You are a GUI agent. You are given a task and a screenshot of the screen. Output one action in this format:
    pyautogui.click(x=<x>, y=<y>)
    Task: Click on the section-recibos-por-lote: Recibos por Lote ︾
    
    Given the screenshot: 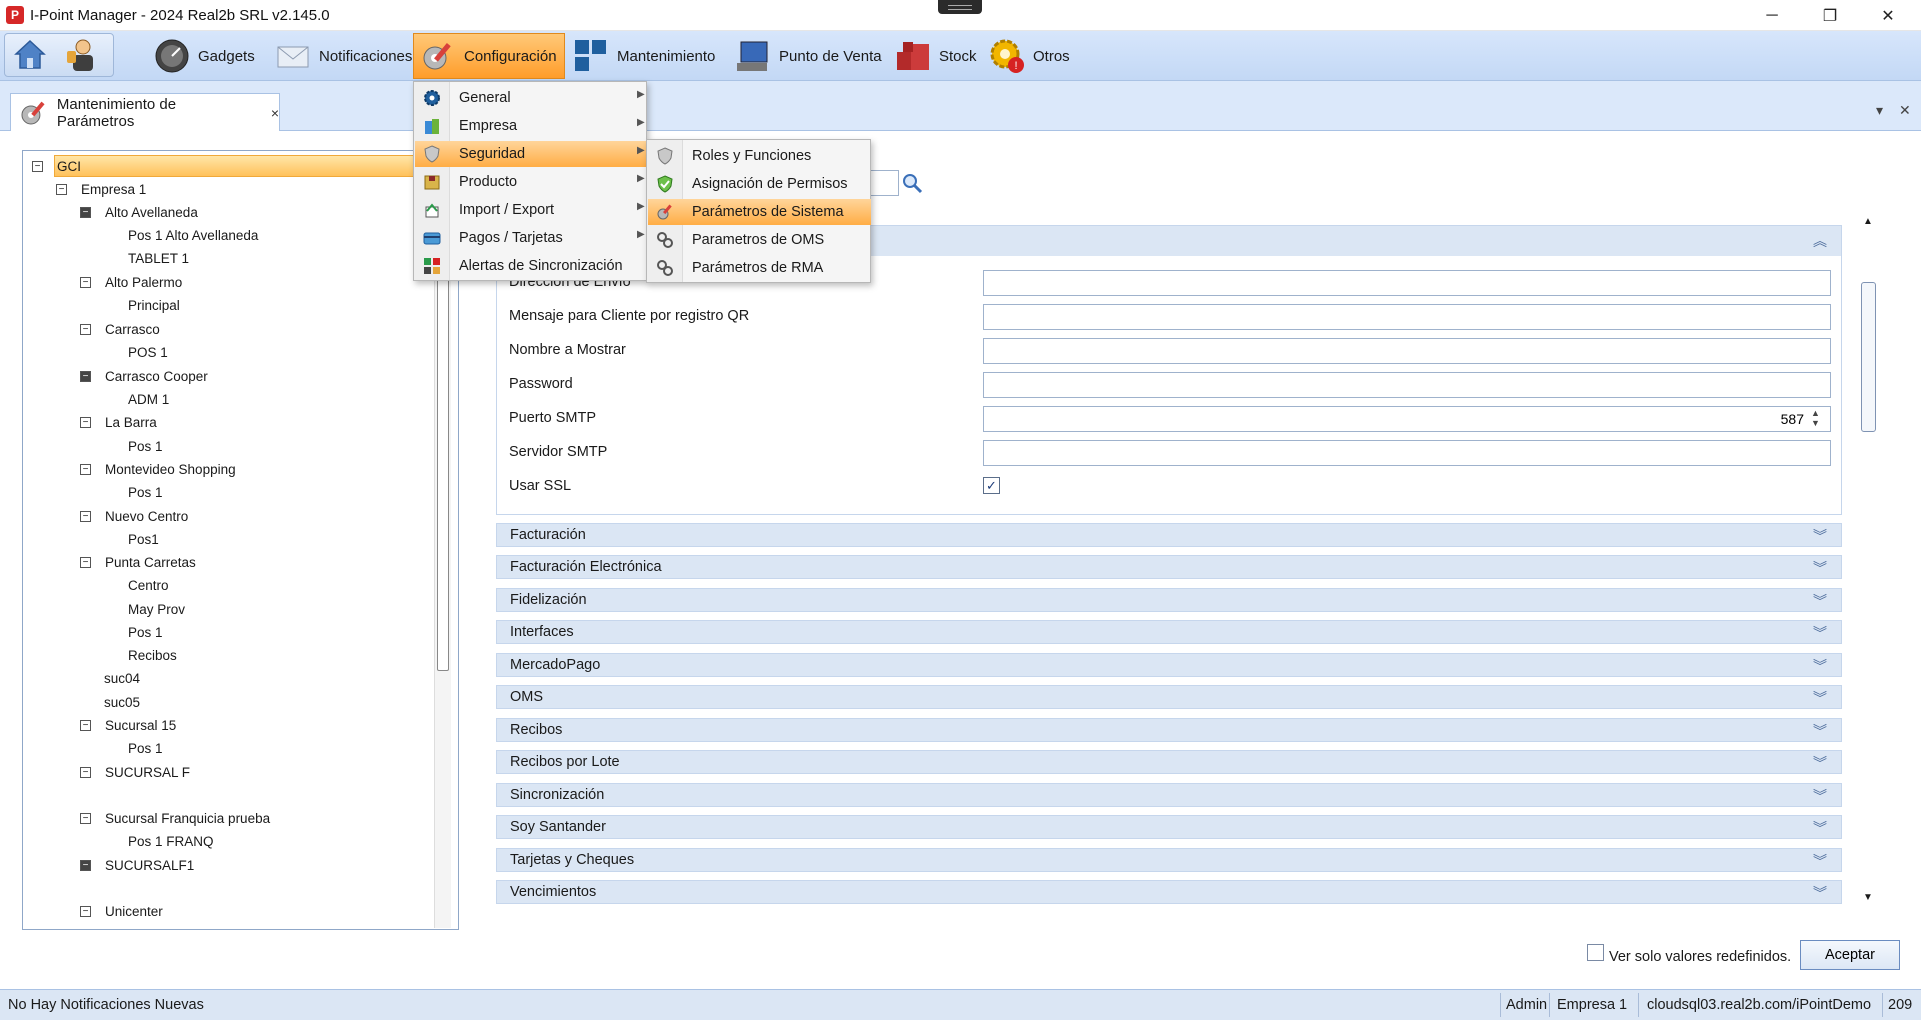 What is the action you would take?
    pyautogui.click(x=1169, y=762)
    